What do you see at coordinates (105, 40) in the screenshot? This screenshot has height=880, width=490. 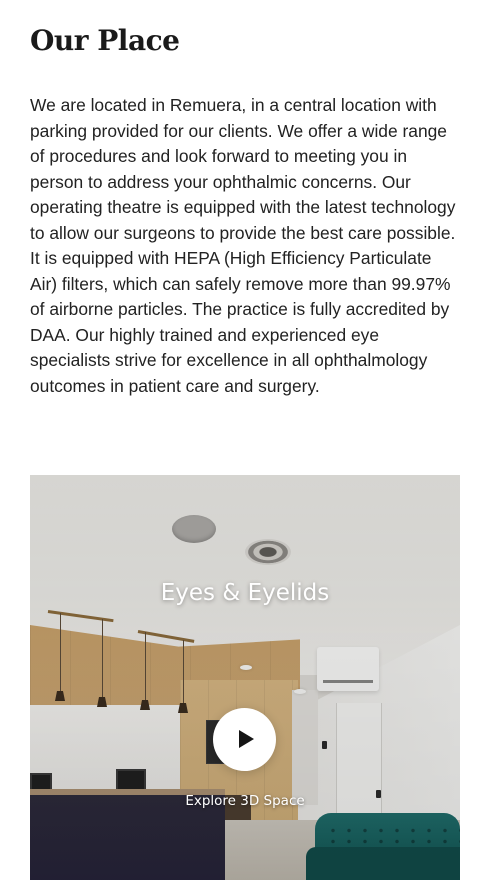 I see `page-title: Our Place` at bounding box center [105, 40].